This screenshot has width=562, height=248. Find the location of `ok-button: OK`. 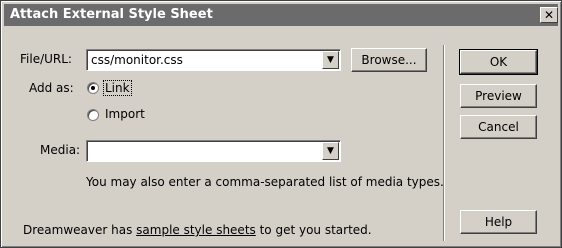

ok-button: OK is located at coordinates (498, 62).